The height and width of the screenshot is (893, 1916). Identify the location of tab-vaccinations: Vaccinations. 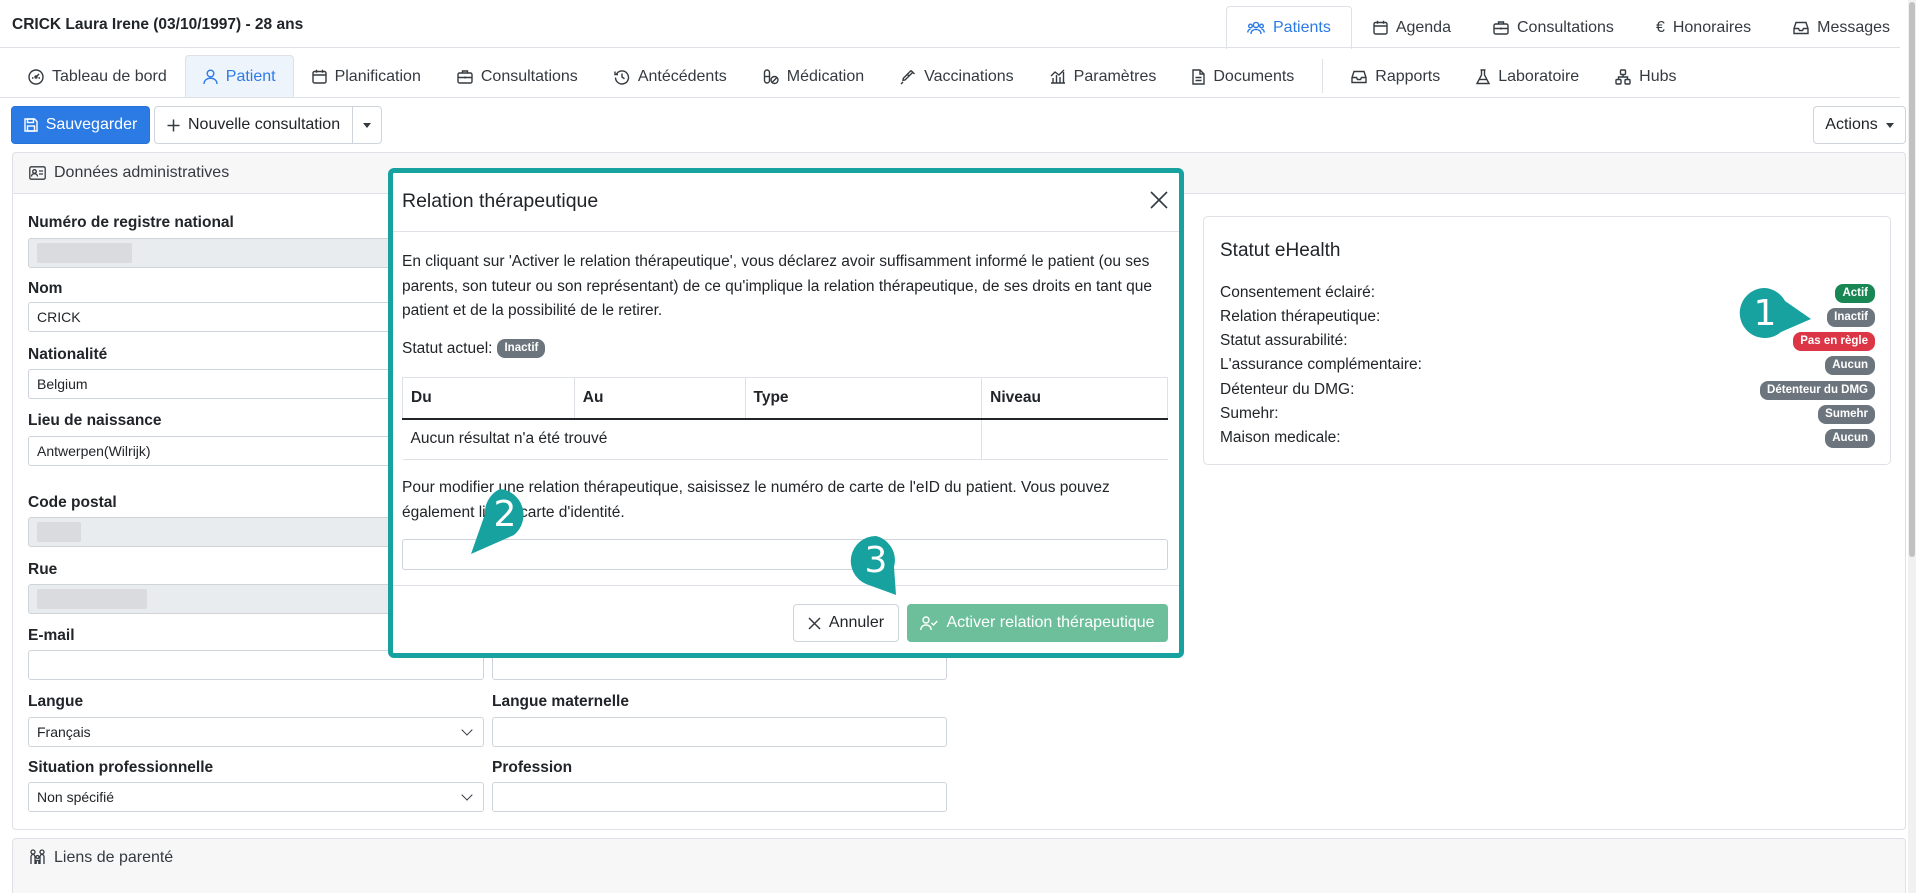
(957, 76).